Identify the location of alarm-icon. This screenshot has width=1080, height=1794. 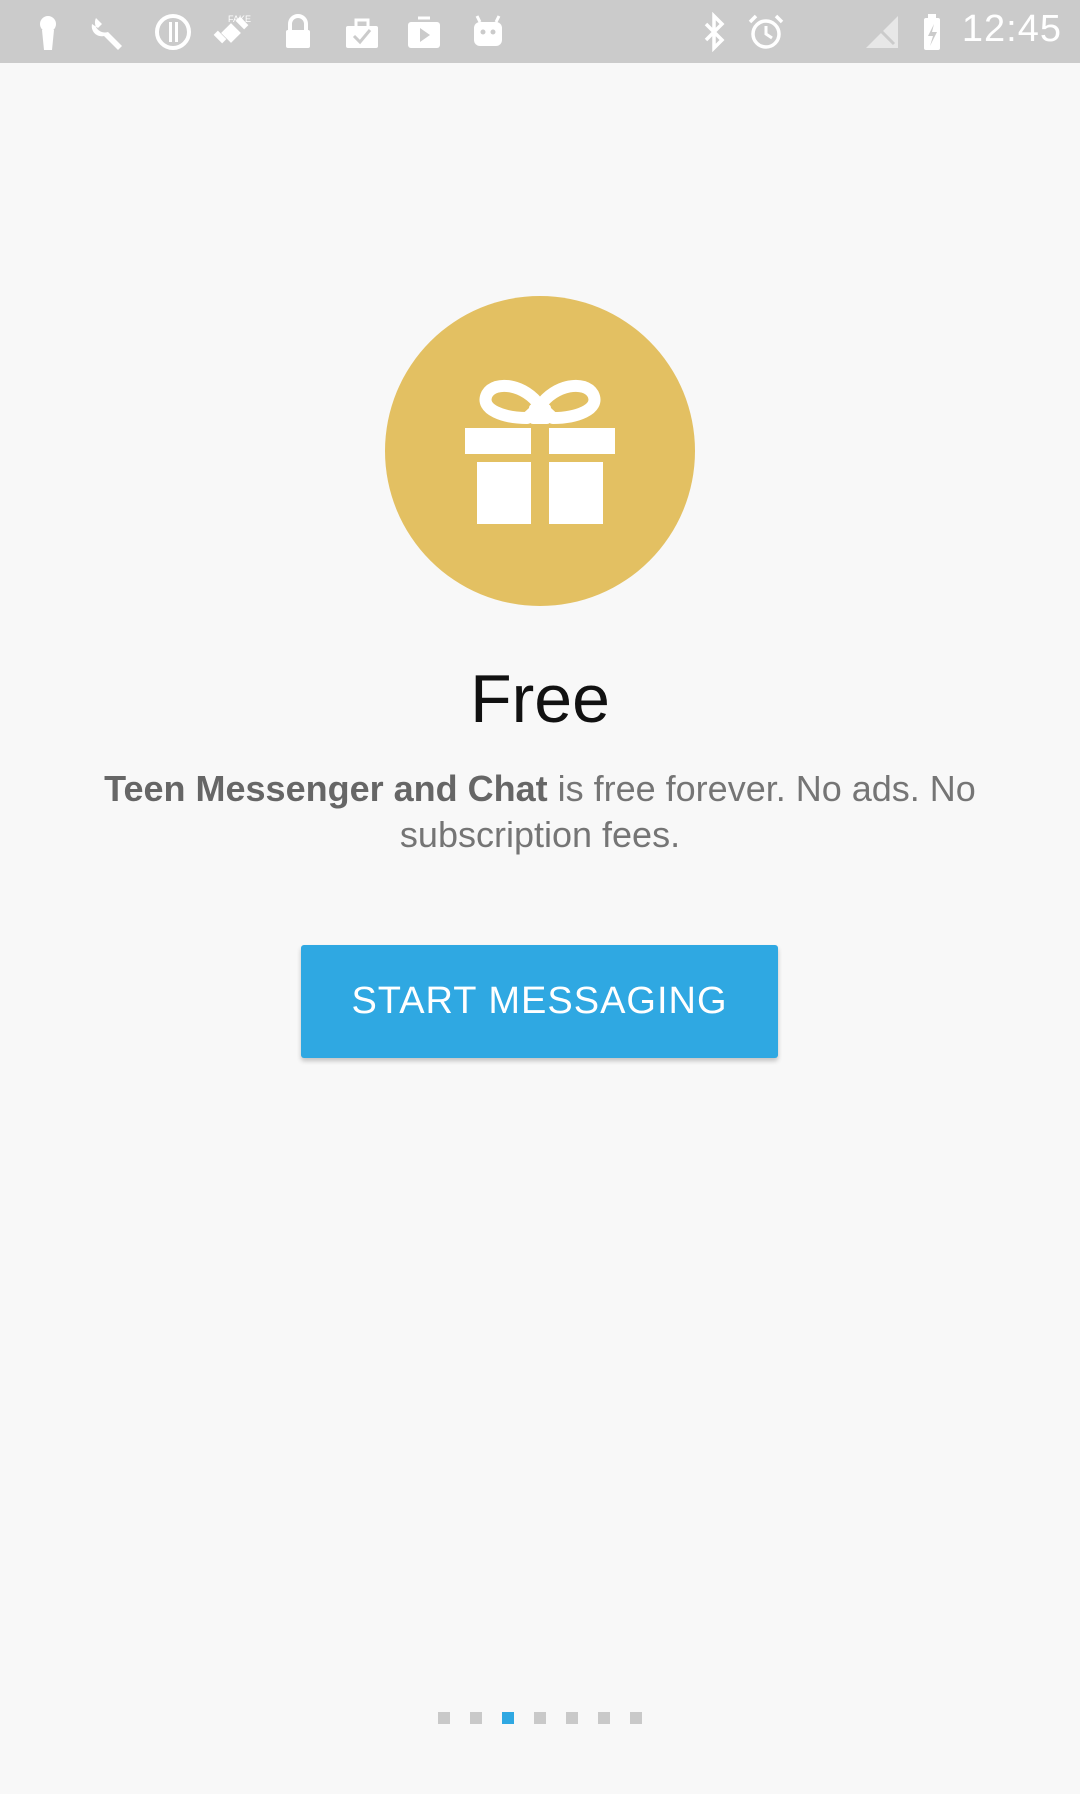
(766, 32).